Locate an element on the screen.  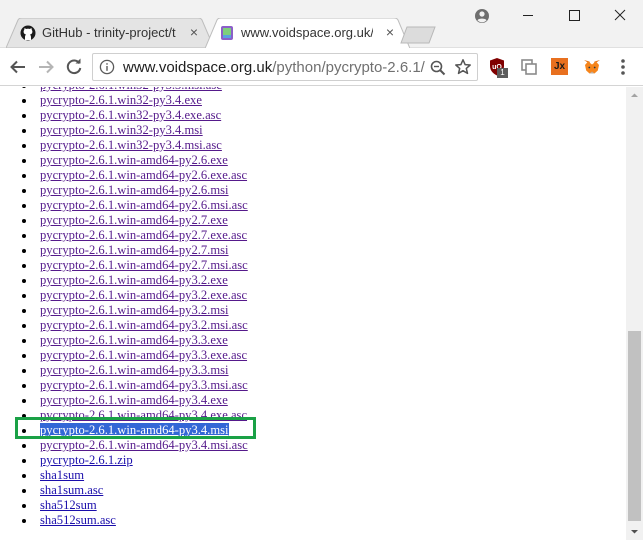
list-item: pycrypto-2.6.1.win-amd64-py2.6.exe is located at coordinates (300, 160).